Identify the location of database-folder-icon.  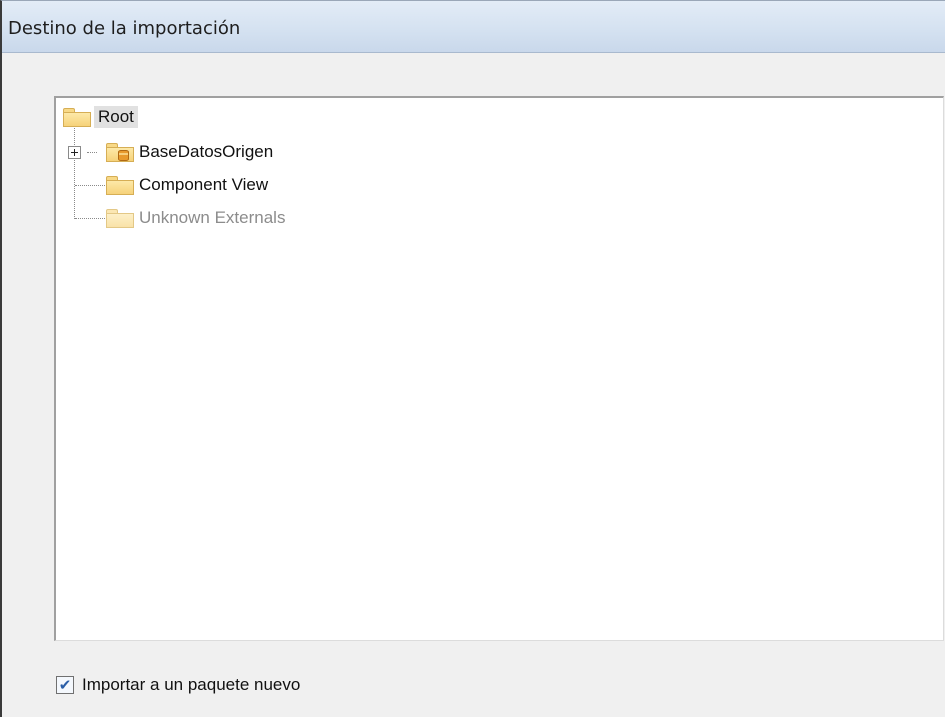
(120, 152).